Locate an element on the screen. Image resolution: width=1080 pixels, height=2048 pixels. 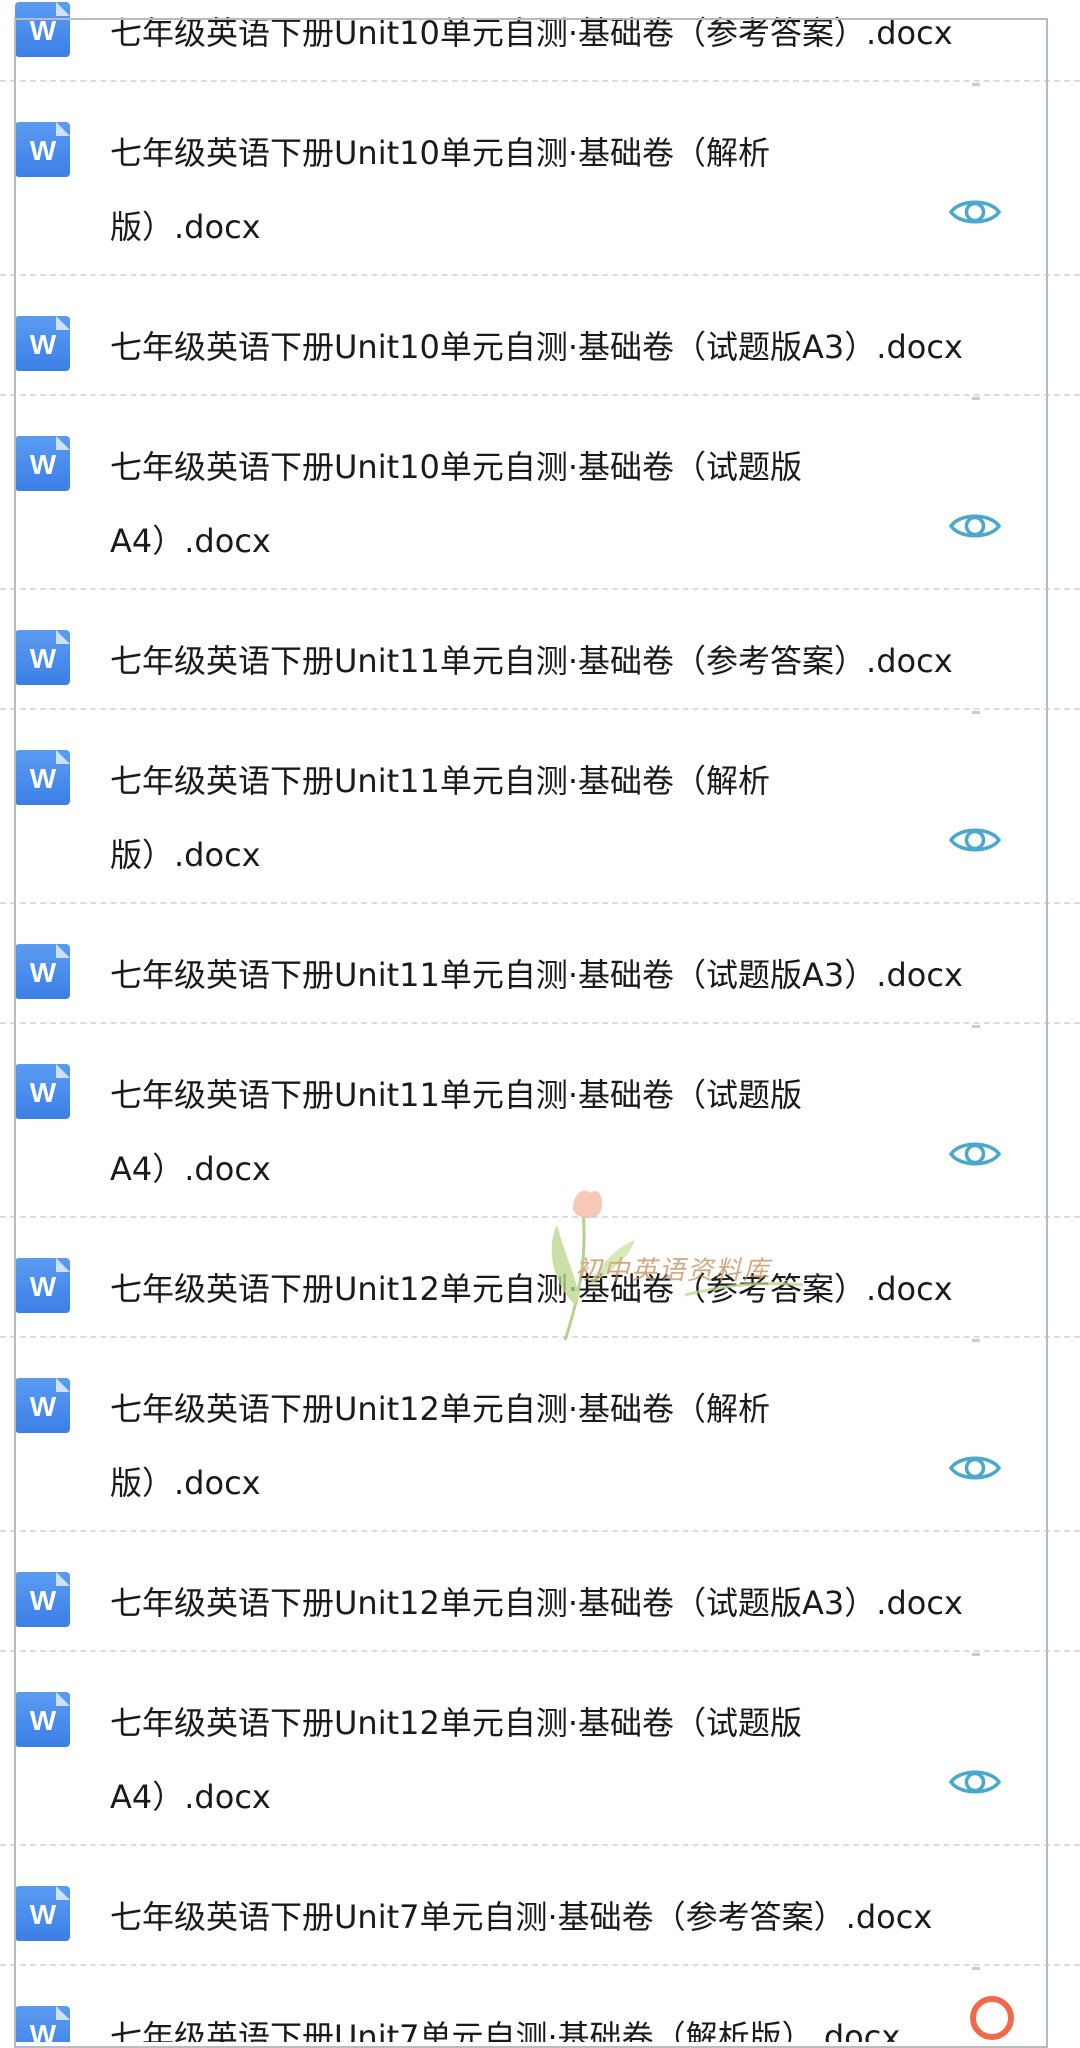
file-name: 七年级英语下册Unit11单元自测·基础卷（参考答案）.docx is located at coordinates (531, 661).